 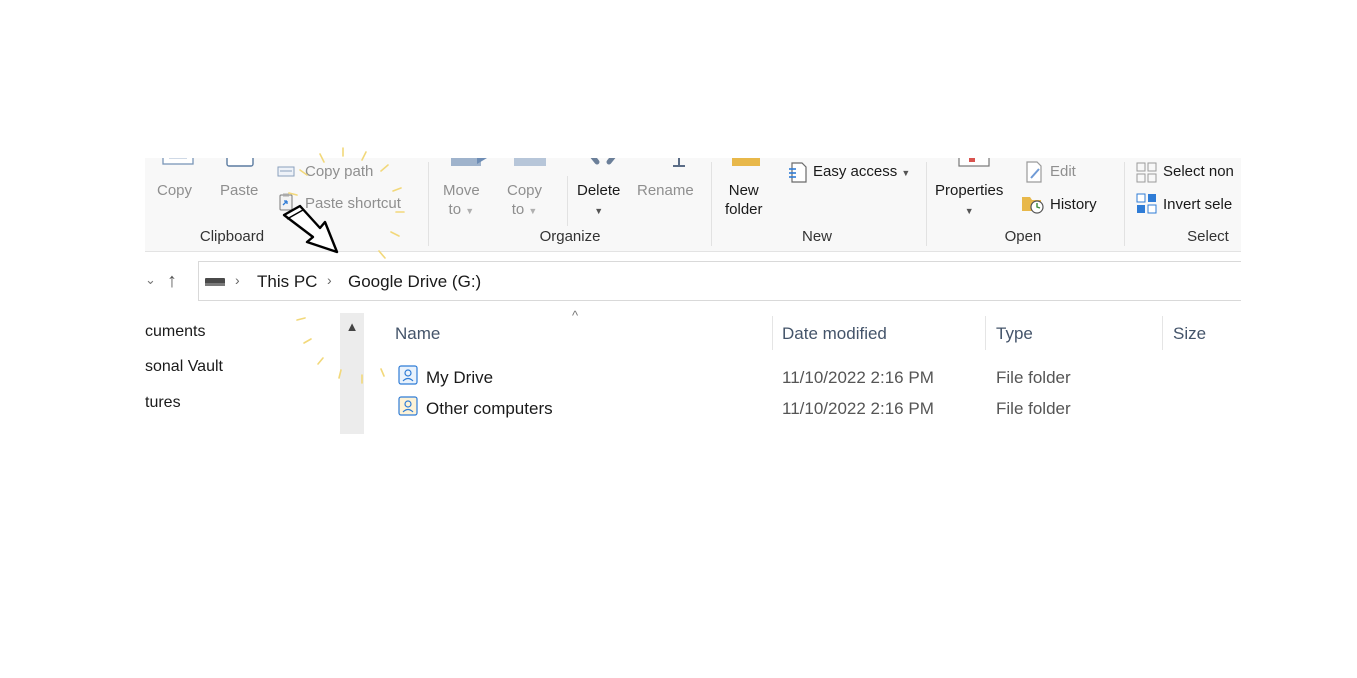 I want to click on arrow-up-icon: ↑, so click(x=172, y=281).